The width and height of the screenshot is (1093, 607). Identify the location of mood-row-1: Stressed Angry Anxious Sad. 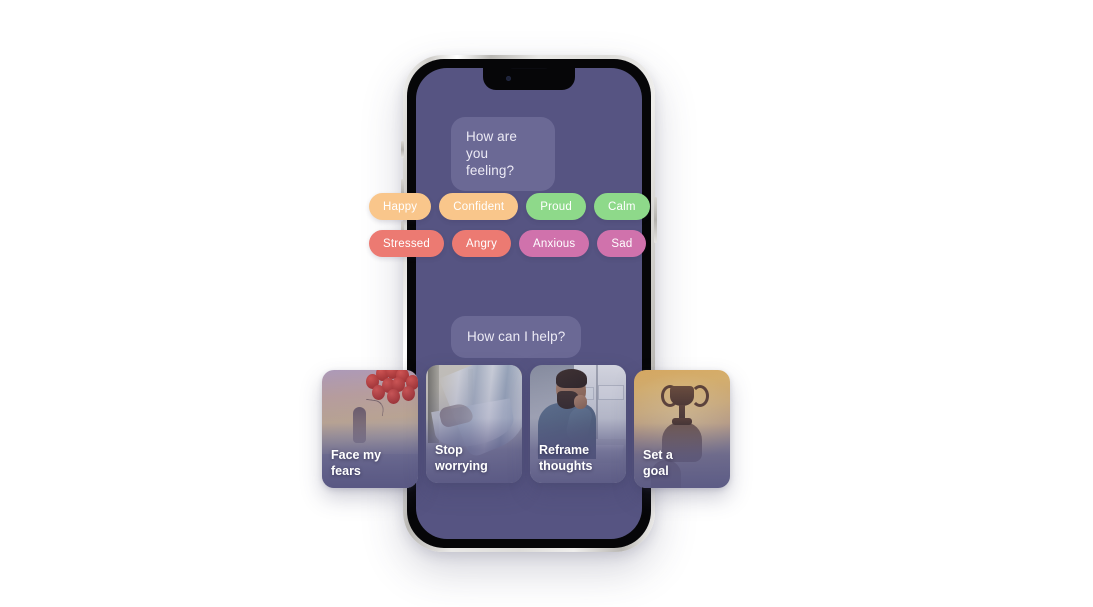
(508, 243).